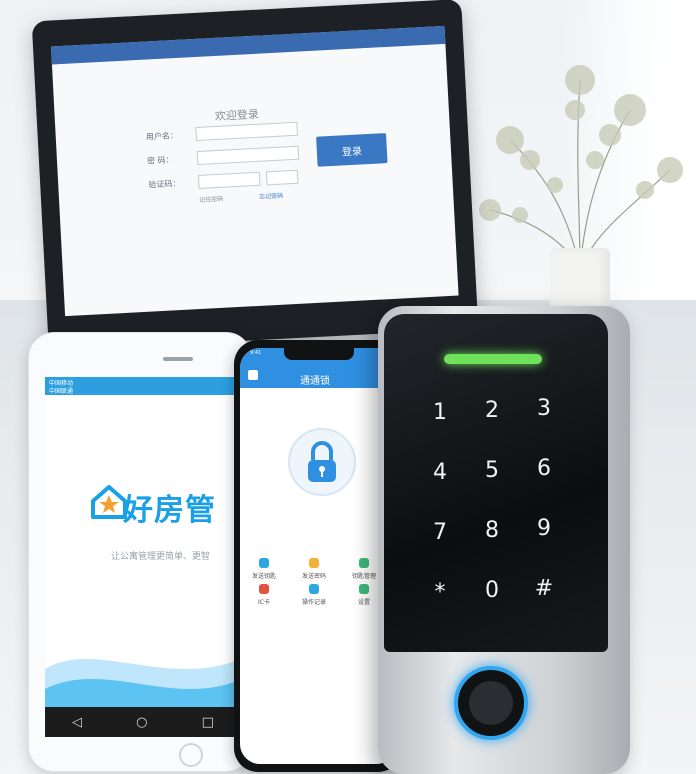 The width and height of the screenshot is (696, 774). What do you see at coordinates (264, 602) in the screenshot?
I see `fn-label: IC卡` at bounding box center [264, 602].